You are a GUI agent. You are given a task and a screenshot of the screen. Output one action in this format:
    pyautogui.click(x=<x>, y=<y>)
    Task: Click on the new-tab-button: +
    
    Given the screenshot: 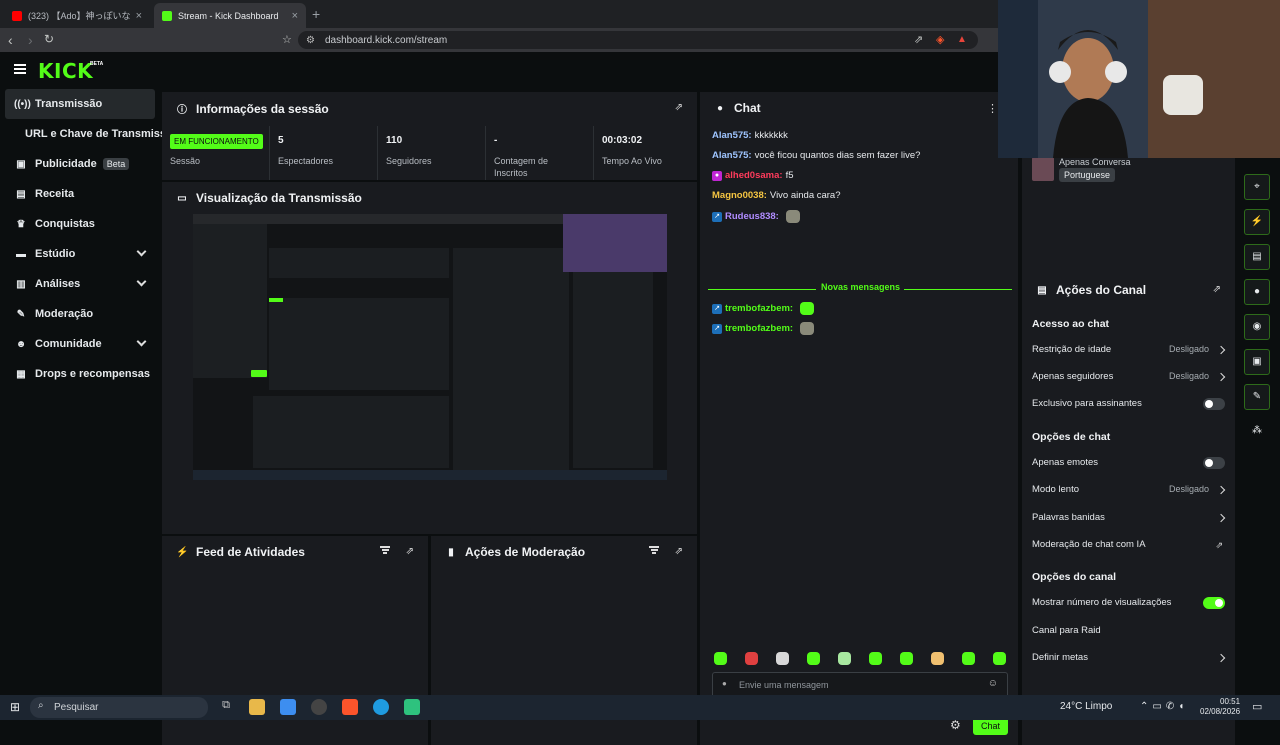 What is the action you would take?
    pyautogui.click(x=316, y=14)
    